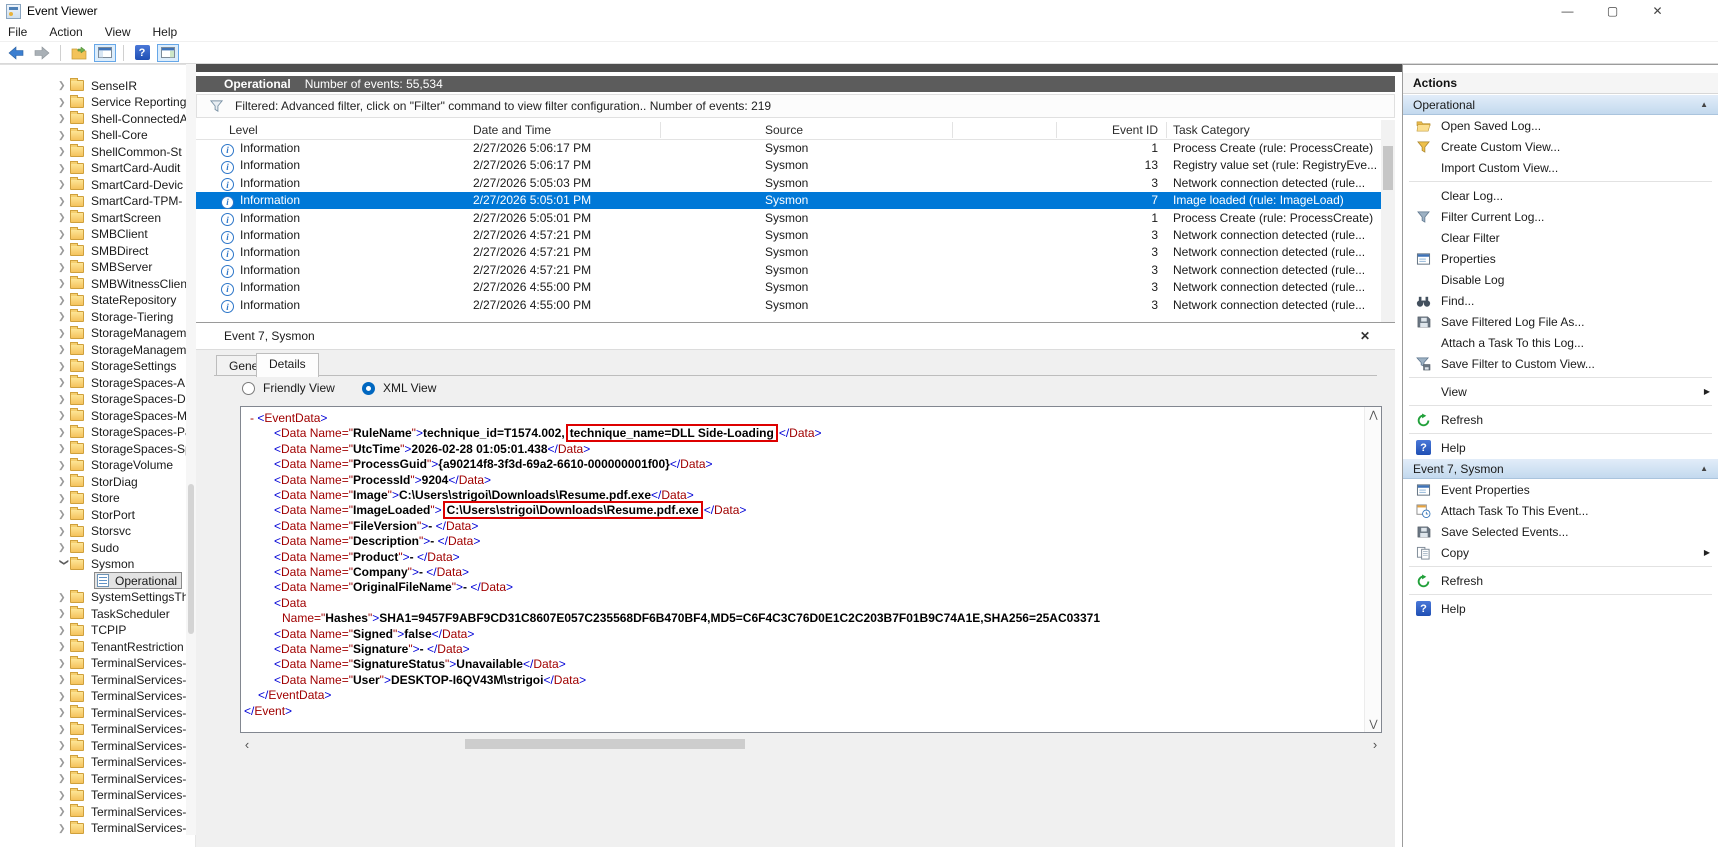 This screenshot has width=1718, height=847. What do you see at coordinates (1657, 11) in the screenshot?
I see `close-button: ✕` at bounding box center [1657, 11].